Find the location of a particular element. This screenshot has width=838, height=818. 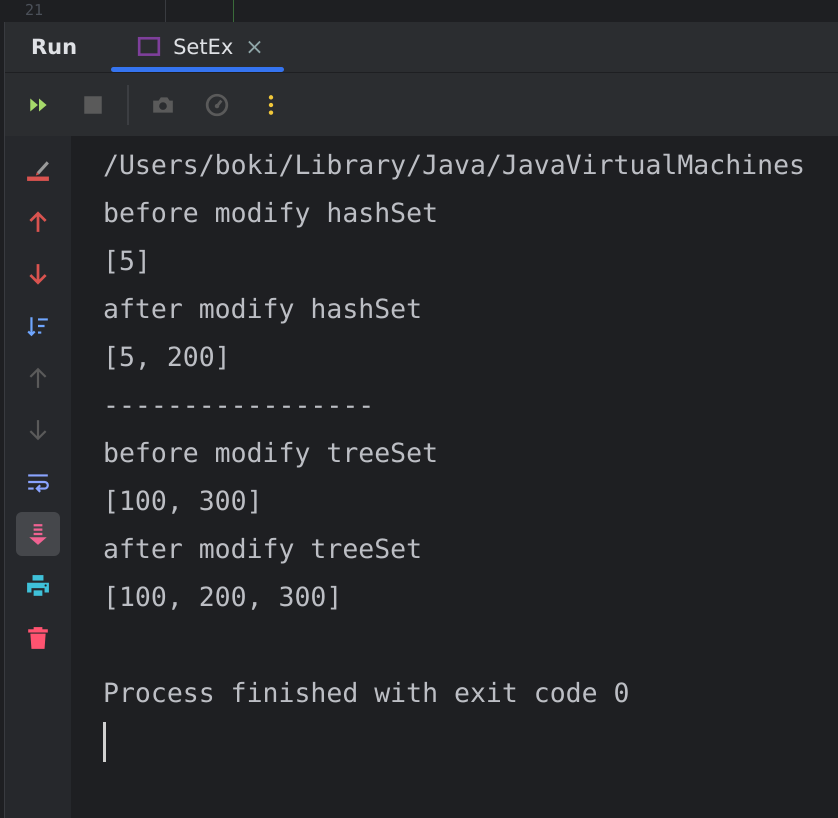

console-line: after modify hashSet is located at coordinates (263, 310).